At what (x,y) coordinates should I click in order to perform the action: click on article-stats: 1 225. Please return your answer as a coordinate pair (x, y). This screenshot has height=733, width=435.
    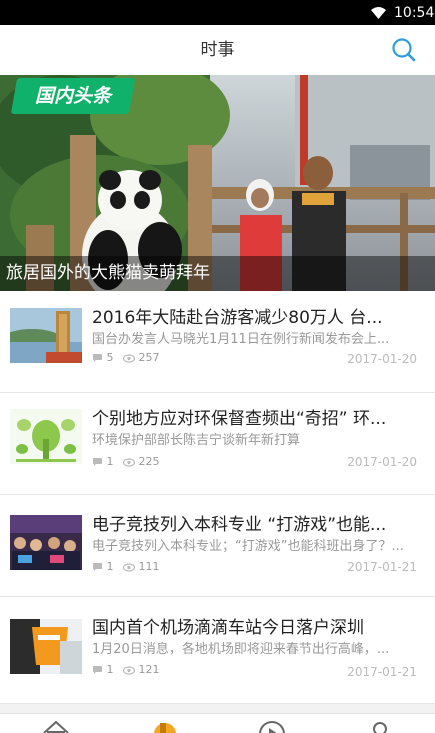
    Looking at the image, I should click on (129, 462).